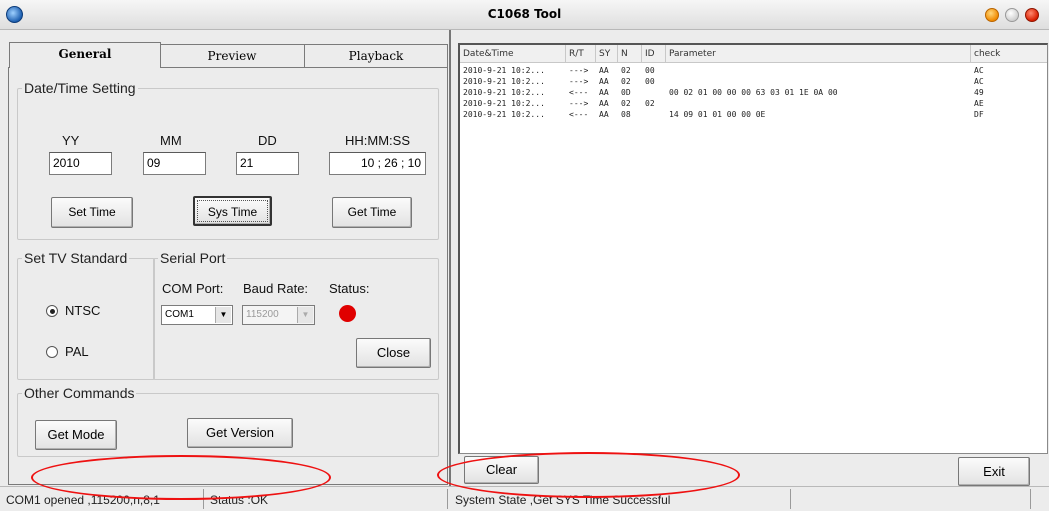 The image size is (1049, 511). What do you see at coordinates (581, 54) in the screenshot?
I see `column-header-rt: R/T` at bounding box center [581, 54].